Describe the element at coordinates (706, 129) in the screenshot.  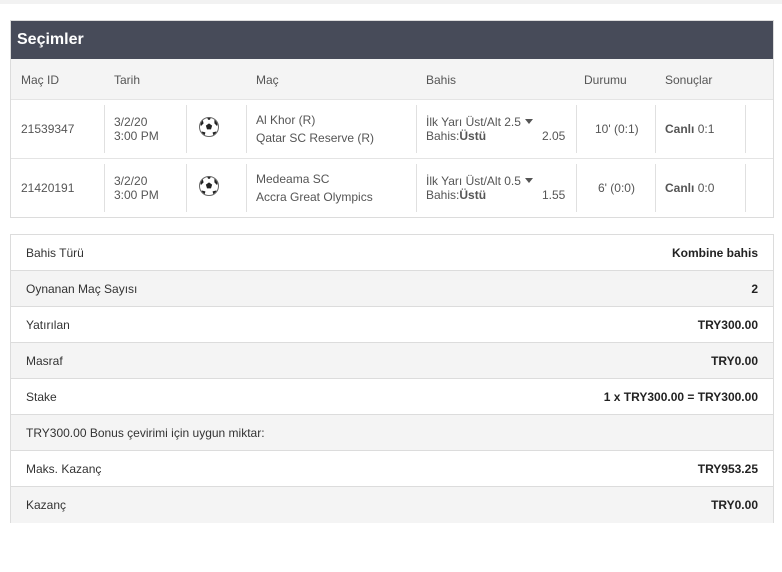
I see `result-score: 0:1` at that location.